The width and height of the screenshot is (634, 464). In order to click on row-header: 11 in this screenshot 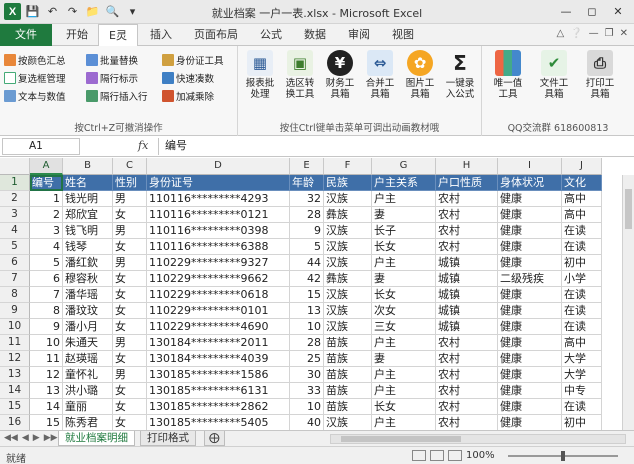, I will do `click(15, 343)`.